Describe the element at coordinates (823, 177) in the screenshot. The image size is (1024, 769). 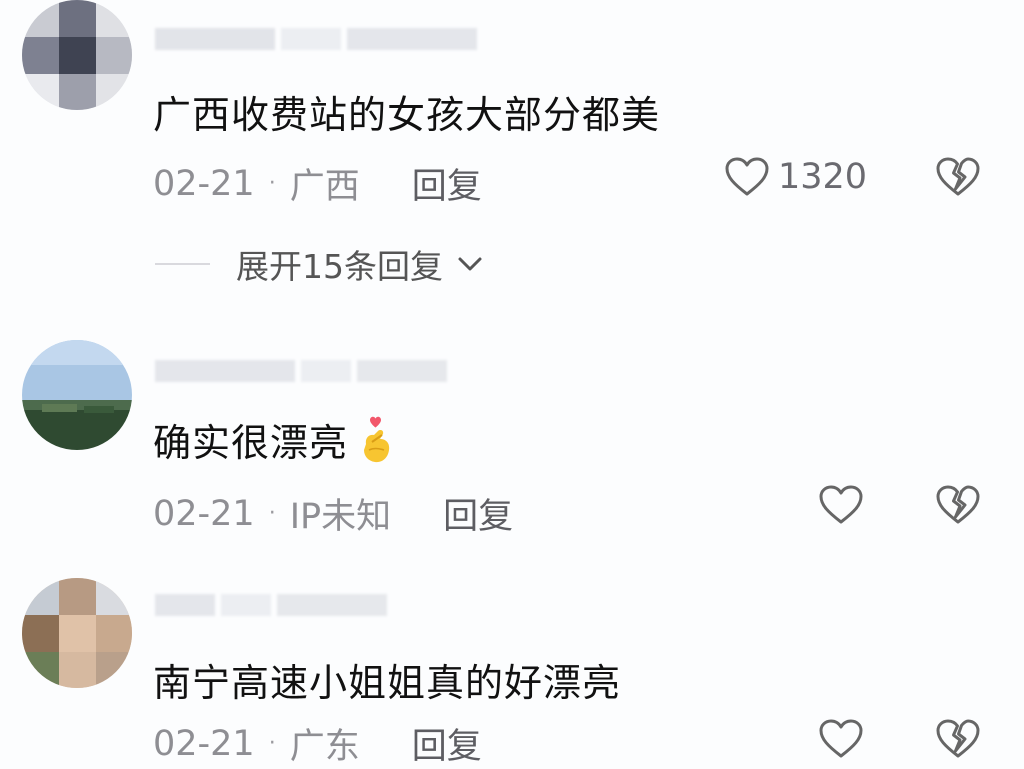
I see `like-count: 1320` at that location.